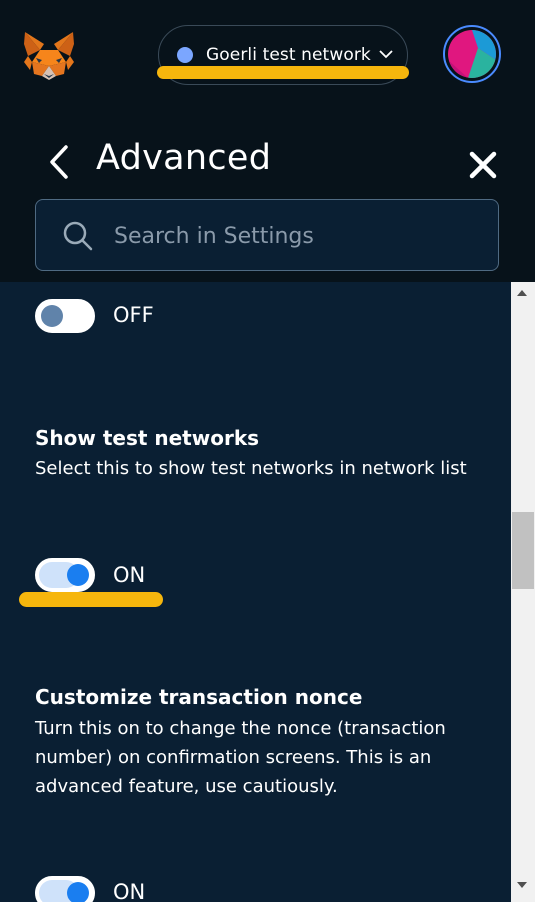 The width and height of the screenshot is (535, 902). What do you see at coordinates (288, 55) in the screenshot?
I see `network-label: Goerli test network` at bounding box center [288, 55].